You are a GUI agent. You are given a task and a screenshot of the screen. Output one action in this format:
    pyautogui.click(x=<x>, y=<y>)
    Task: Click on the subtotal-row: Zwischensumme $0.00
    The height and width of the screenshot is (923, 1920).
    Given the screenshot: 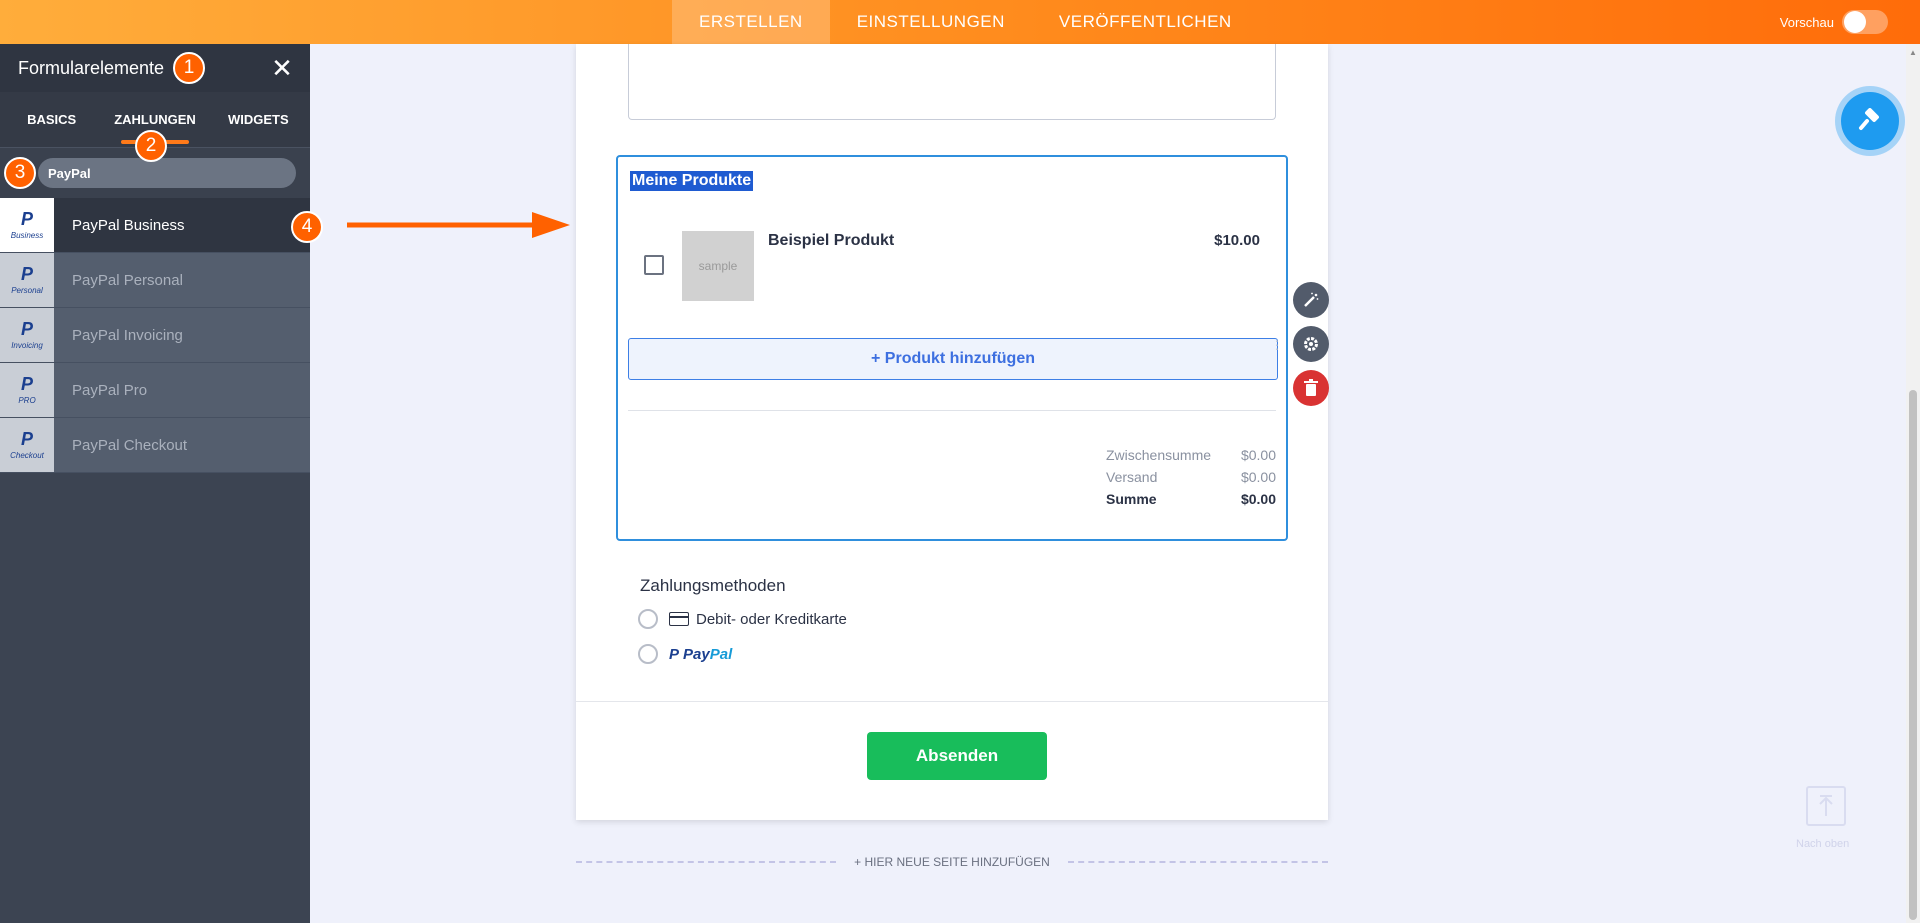 What is the action you would take?
    pyautogui.click(x=1191, y=455)
    